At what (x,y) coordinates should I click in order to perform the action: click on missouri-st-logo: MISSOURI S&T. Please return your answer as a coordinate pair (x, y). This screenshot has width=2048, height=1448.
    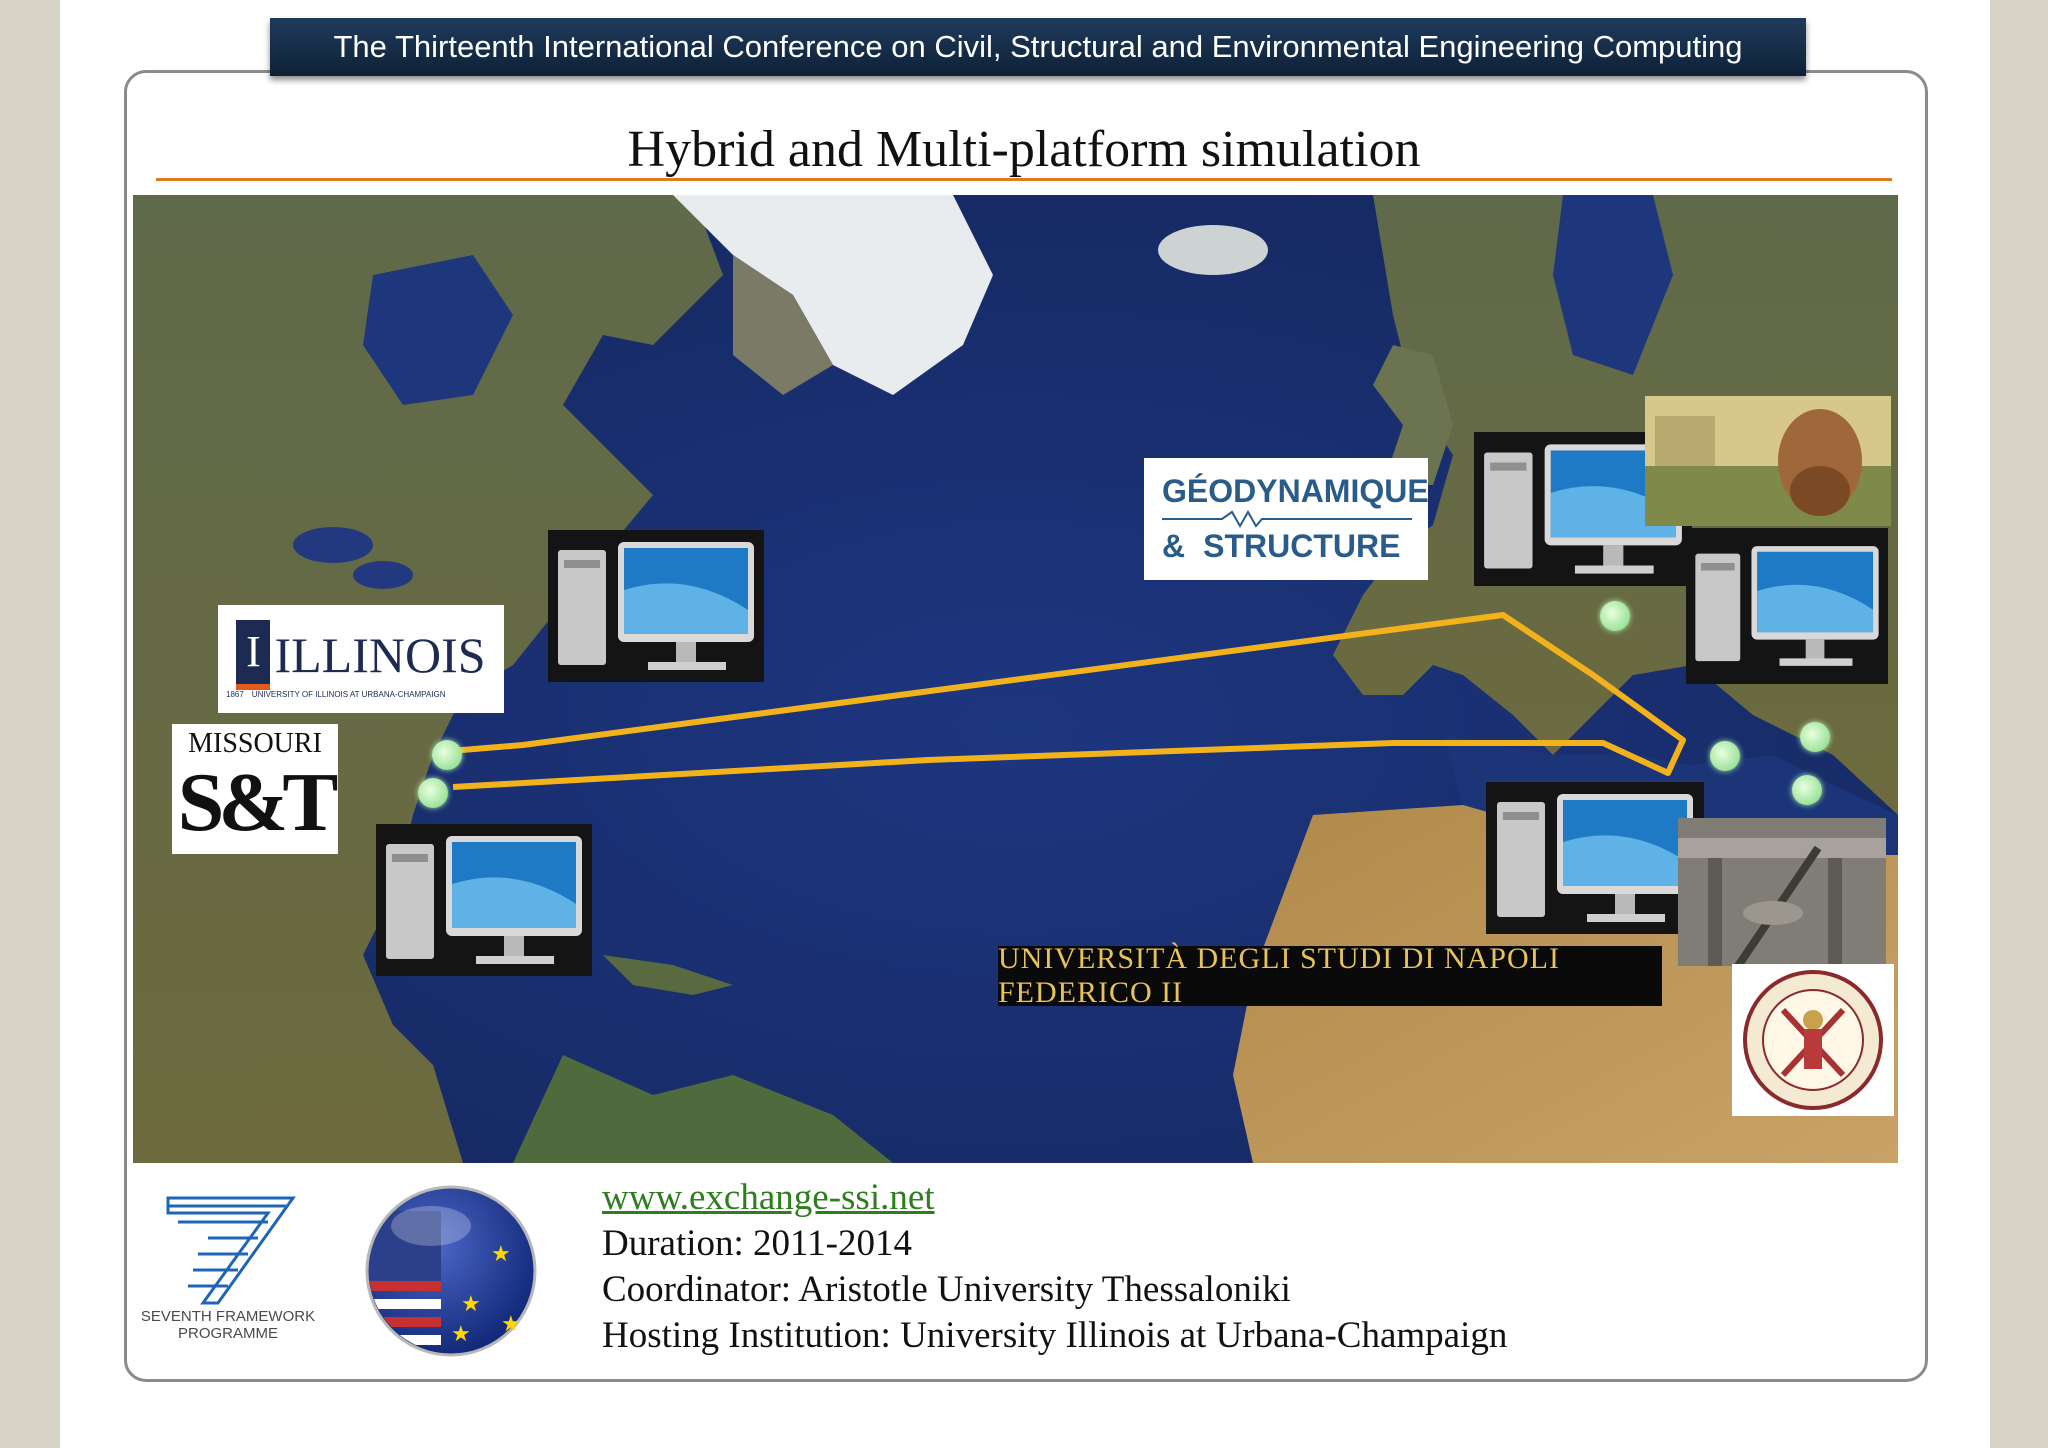
    Looking at the image, I should click on (255, 789).